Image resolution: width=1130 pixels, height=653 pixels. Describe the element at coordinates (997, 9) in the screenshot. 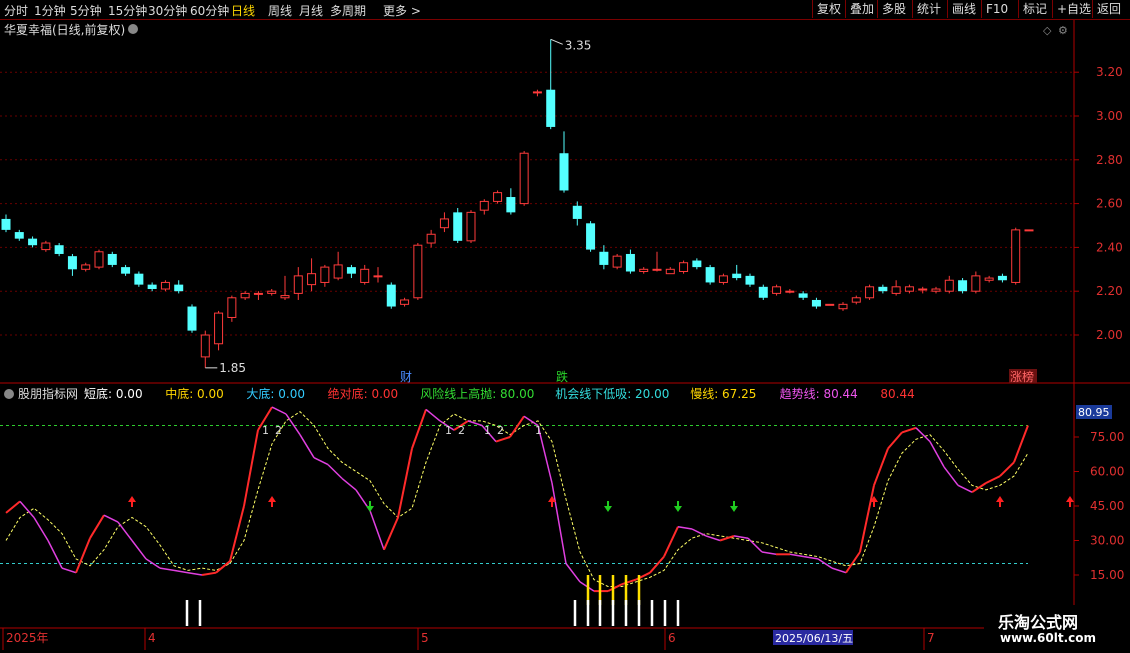

I see `toolbar-button-5: F10` at that location.